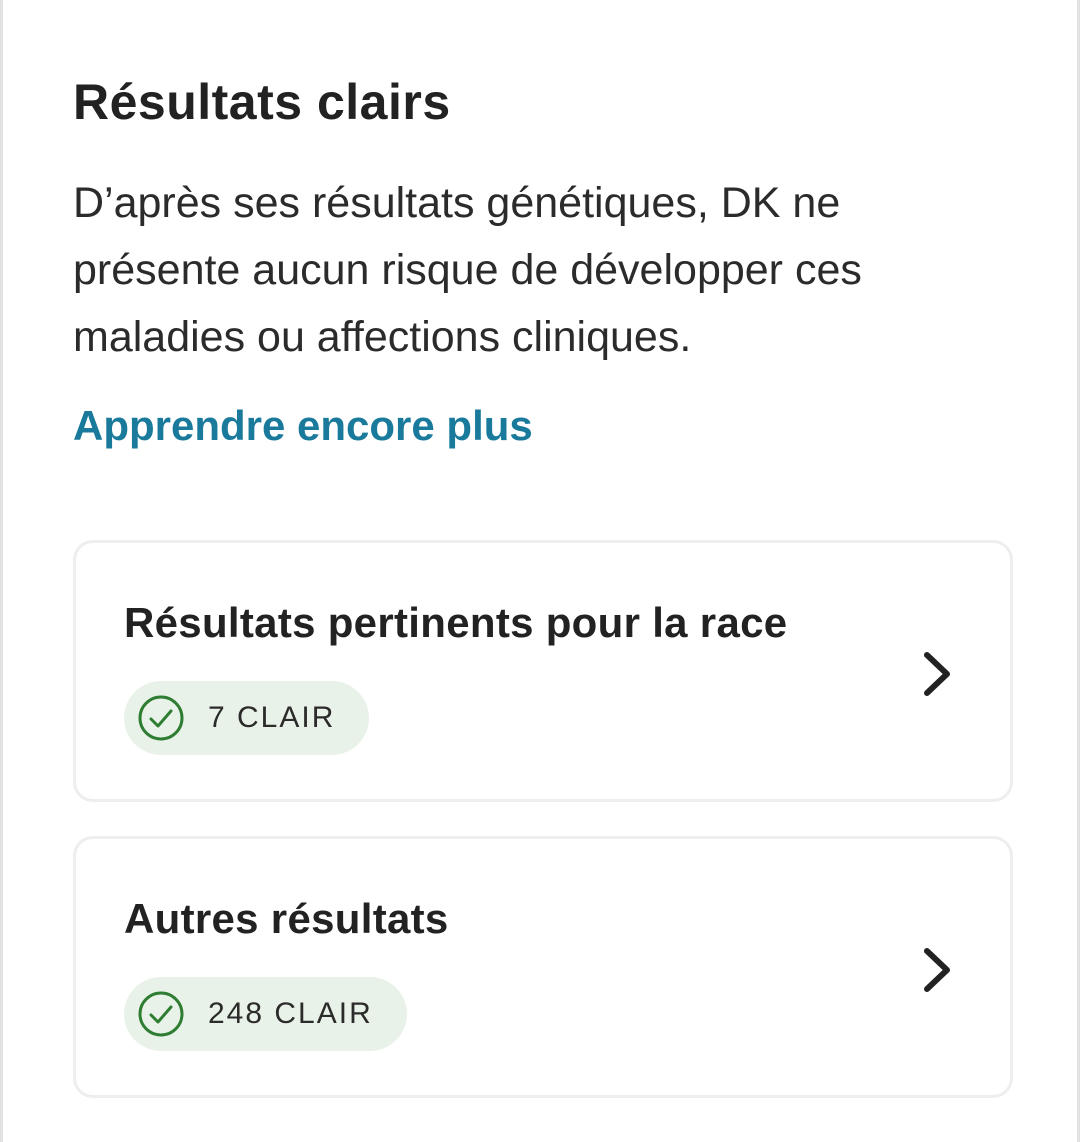 The image size is (1080, 1142). What do you see at coordinates (290, 1013) in the screenshot?
I see `badge-label: 248 CLAIR` at bounding box center [290, 1013].